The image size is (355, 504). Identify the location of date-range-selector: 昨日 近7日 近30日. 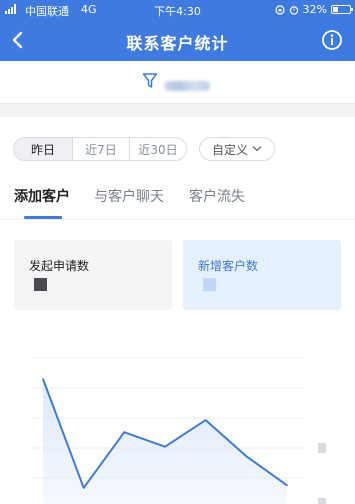
(100, 149).